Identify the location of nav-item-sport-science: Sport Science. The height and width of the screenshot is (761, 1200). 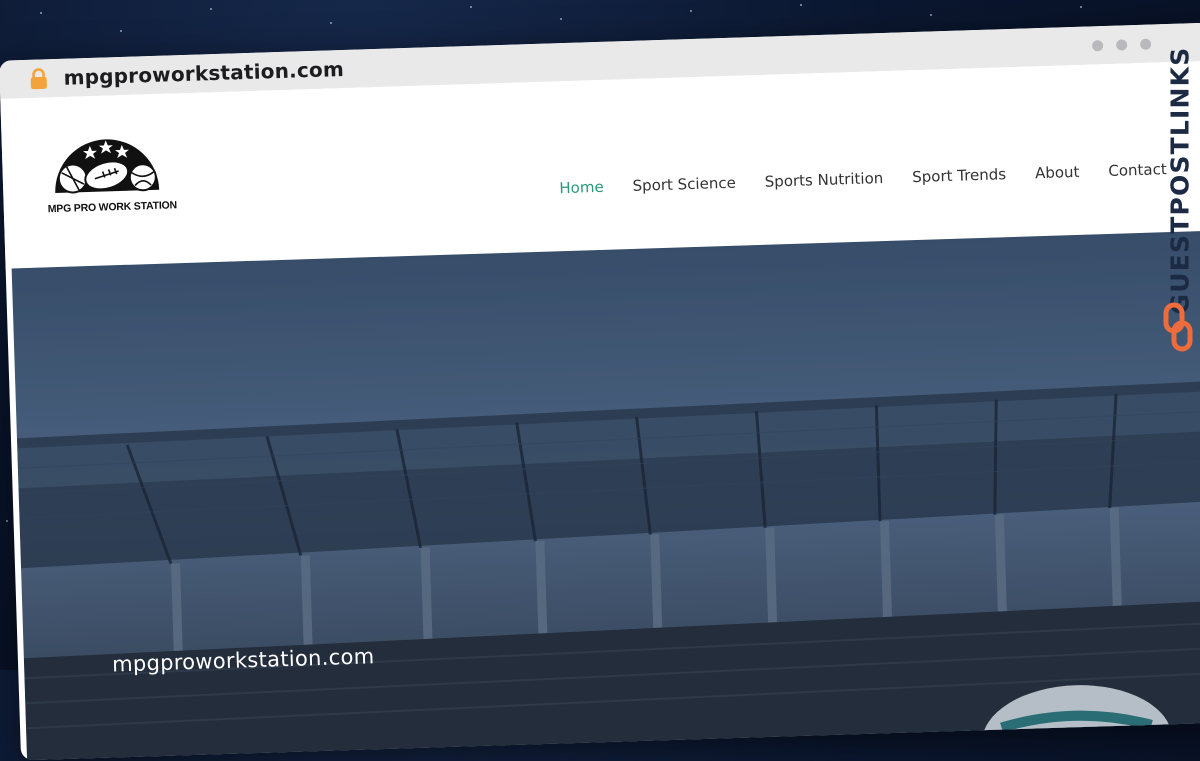
(684, 184).